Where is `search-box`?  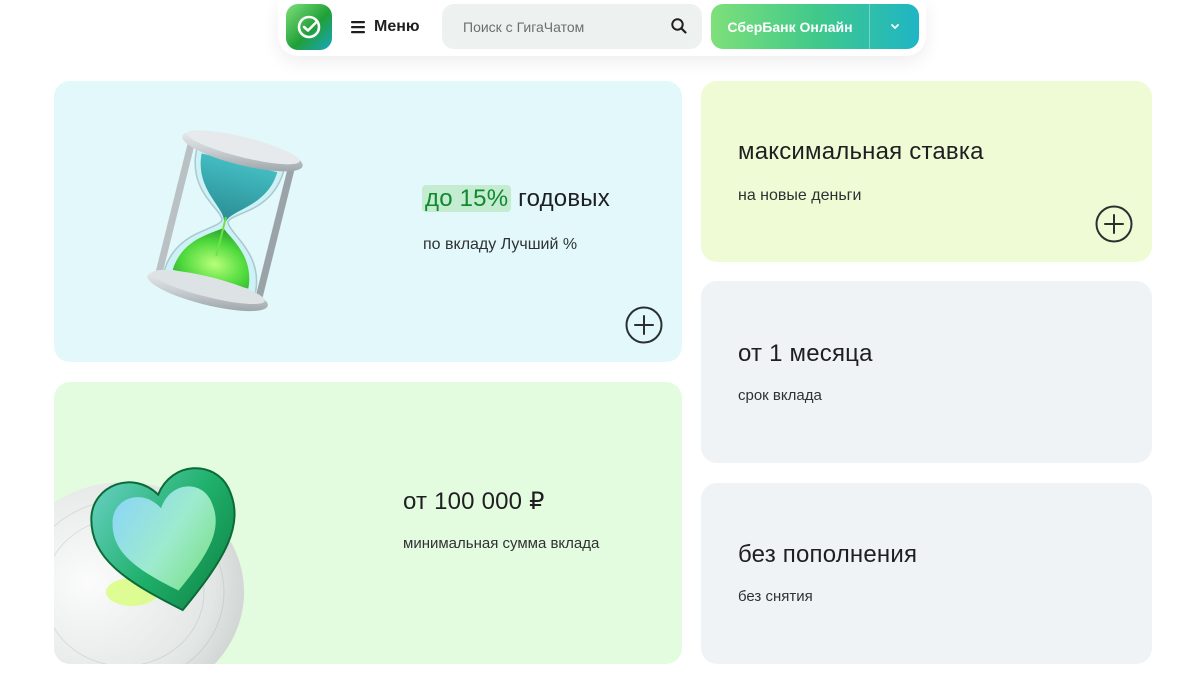
search-box is located at coordinates (572, 26).